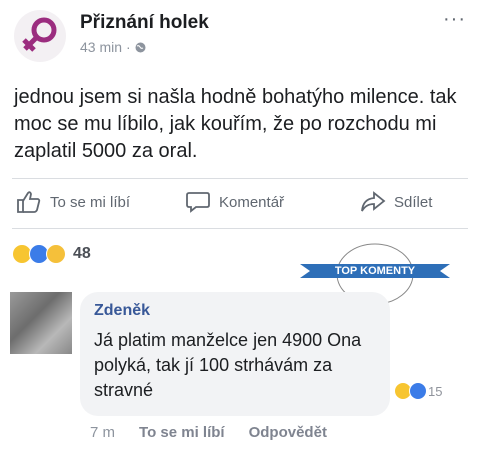 This screenshot has width=480, height=449. I want to click on comment-reaction-count: 15, so click(435, 391).